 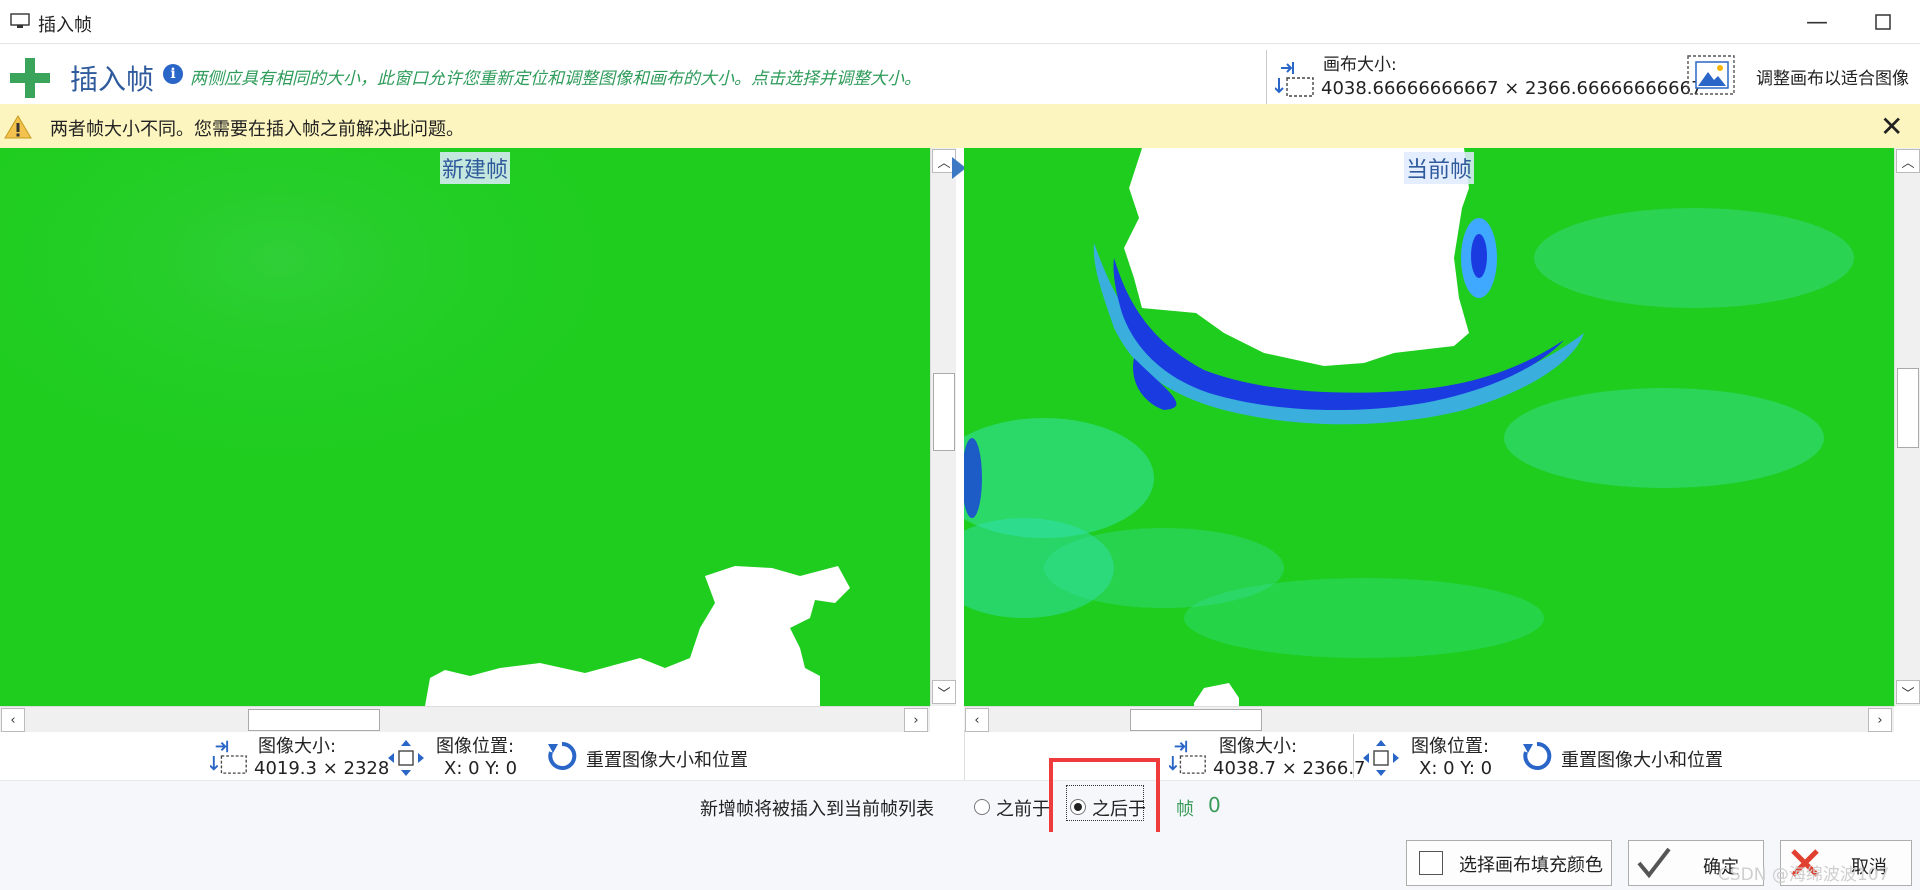 I want to click on image-size-value: 4038.7 × 2366.7, so click(x=1289, y=768).